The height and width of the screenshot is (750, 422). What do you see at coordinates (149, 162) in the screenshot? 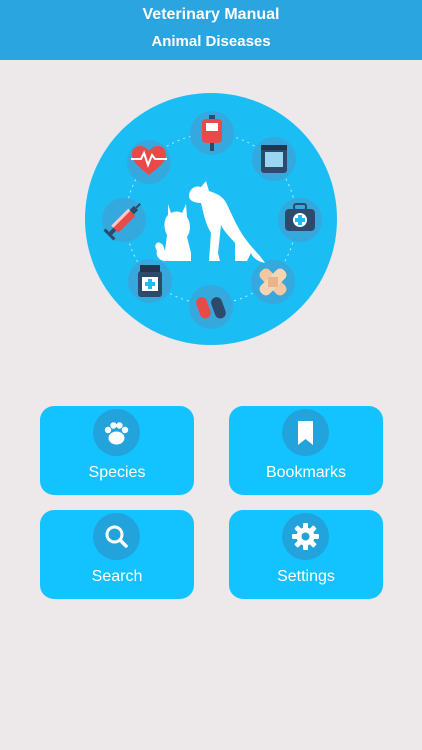
I see `heartbeat-icon` at bounding box center [149, 162].